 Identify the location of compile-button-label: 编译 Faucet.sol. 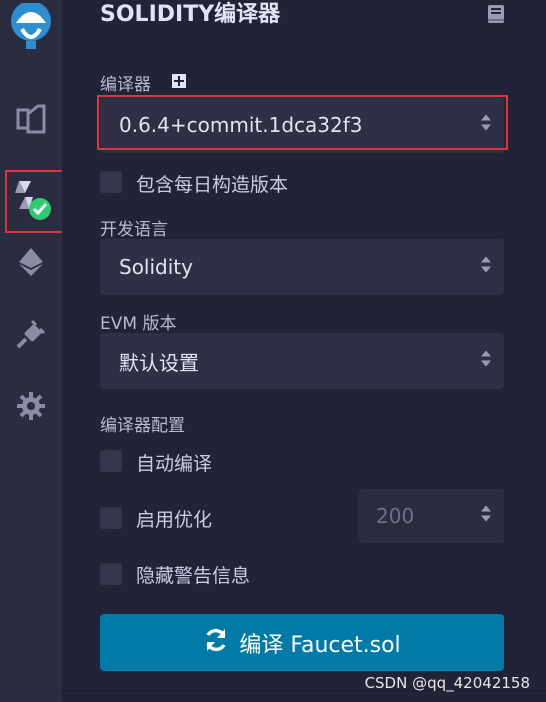
(320, 645).